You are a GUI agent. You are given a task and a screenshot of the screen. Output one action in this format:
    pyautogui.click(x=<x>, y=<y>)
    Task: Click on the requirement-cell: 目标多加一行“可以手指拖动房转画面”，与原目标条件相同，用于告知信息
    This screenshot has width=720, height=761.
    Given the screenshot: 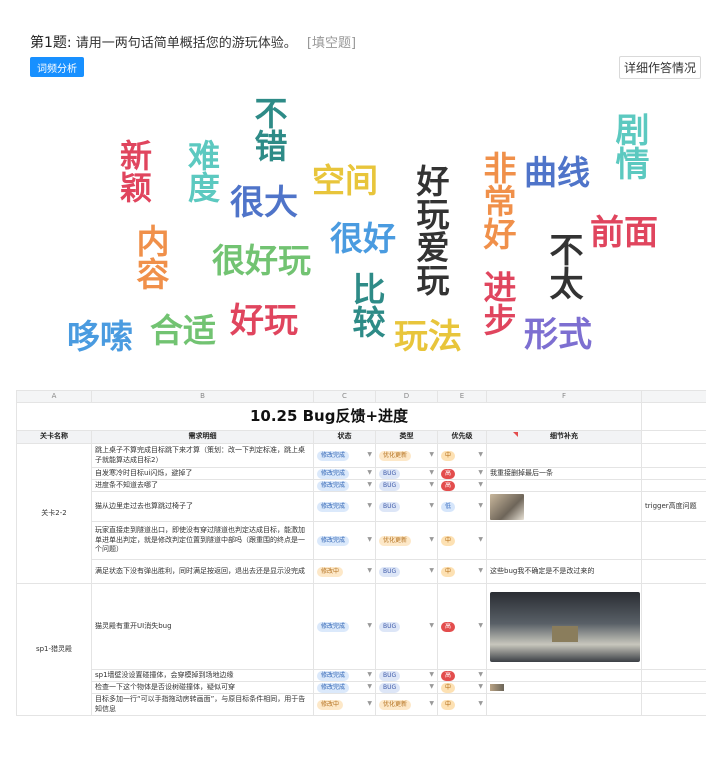 What is the action you would take?
    pyautogui.click(x=202, y=704)
    